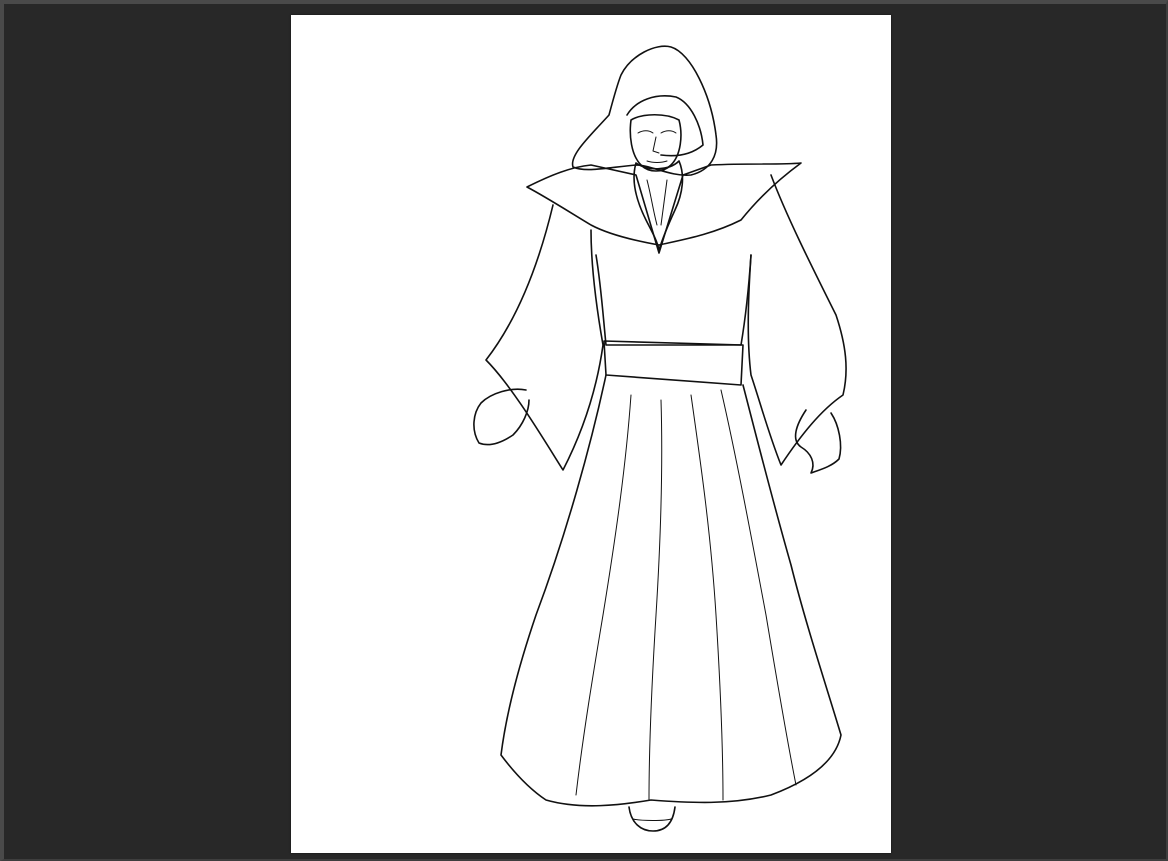 The image size is (1168, 861). I want to click on hood-opening, so click(665, 126).